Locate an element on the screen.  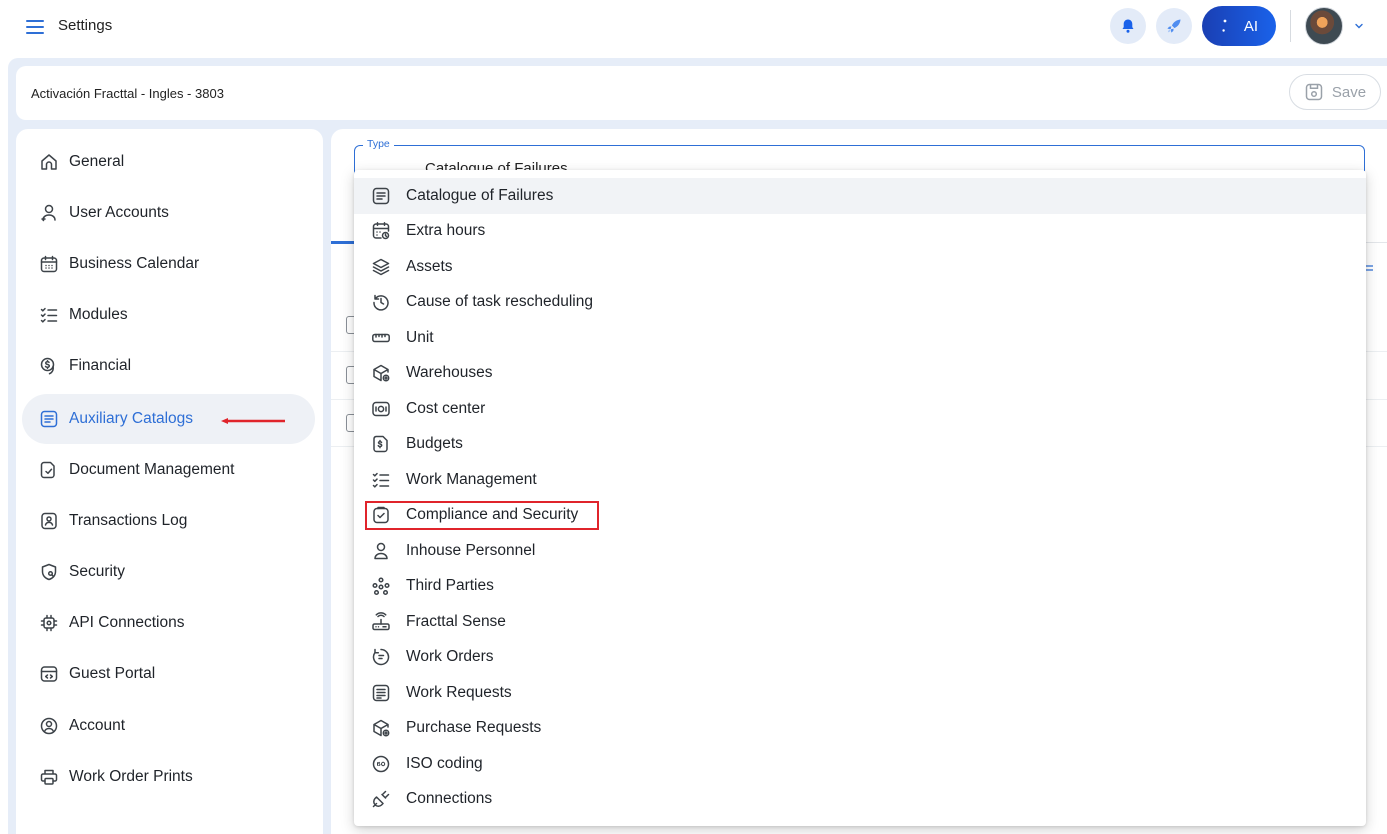
calendar-clock-icon is located at coordinates (380, 231).